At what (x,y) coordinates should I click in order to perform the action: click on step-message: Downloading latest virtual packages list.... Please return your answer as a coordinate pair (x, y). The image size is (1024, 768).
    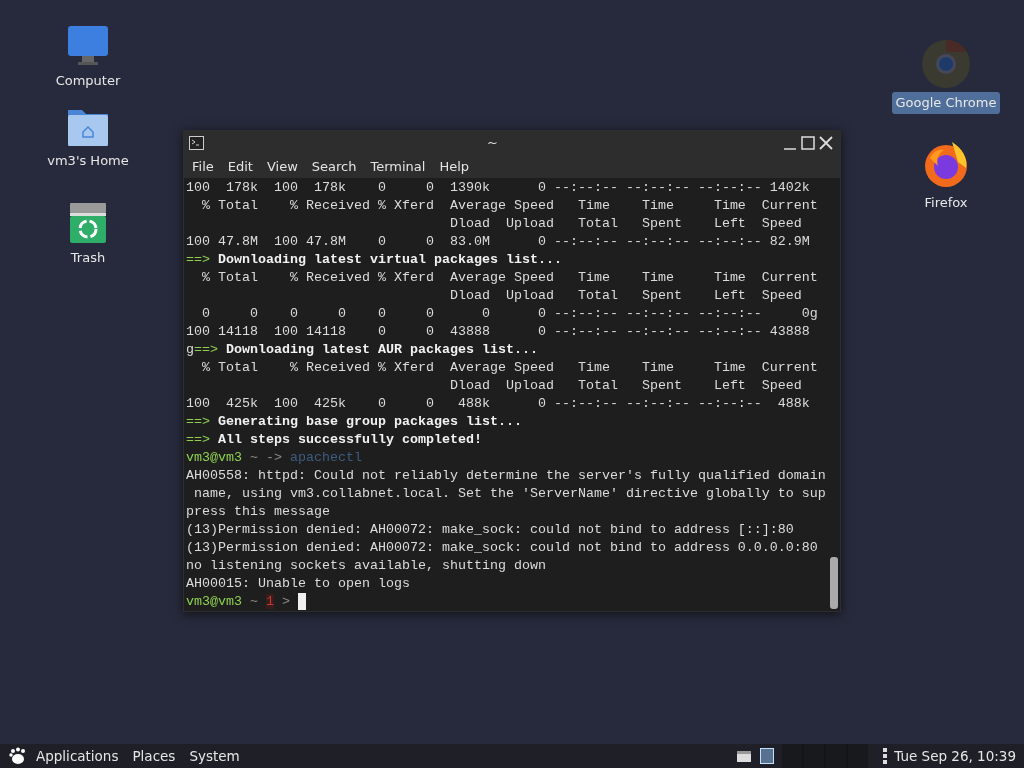
    Looking at the image, I should click on (390, 259).